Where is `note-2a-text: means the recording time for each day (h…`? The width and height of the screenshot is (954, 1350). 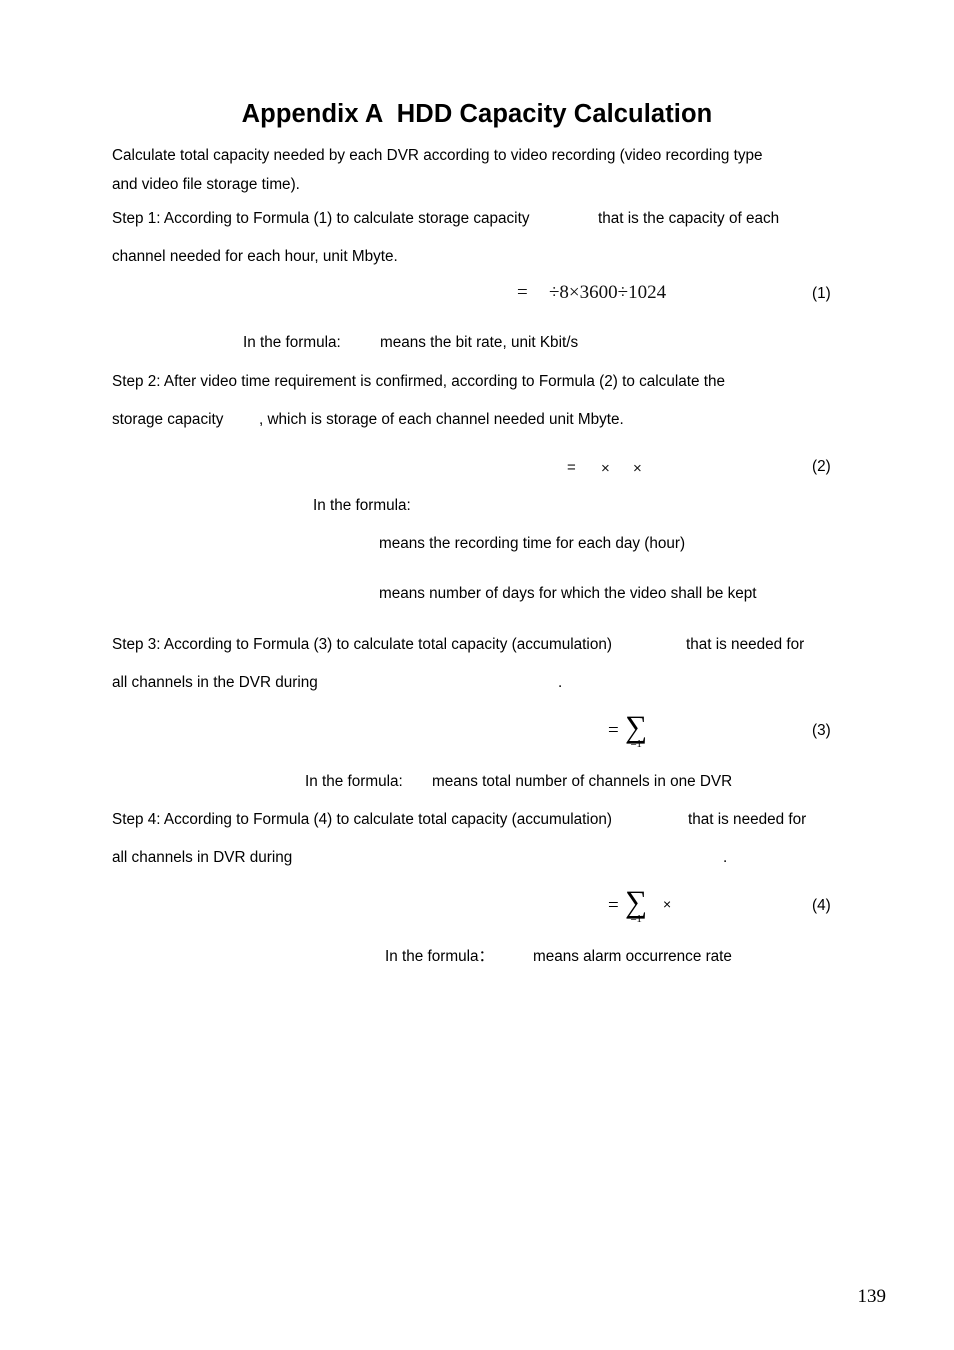 note-2a-text: means the recording time for each day (h… is located at coordinates (532, 543).